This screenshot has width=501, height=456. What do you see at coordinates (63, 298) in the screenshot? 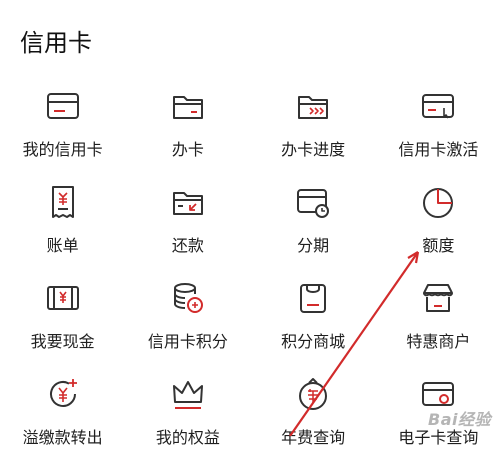
I see `cash-icon` at bounding box center [63, 298].